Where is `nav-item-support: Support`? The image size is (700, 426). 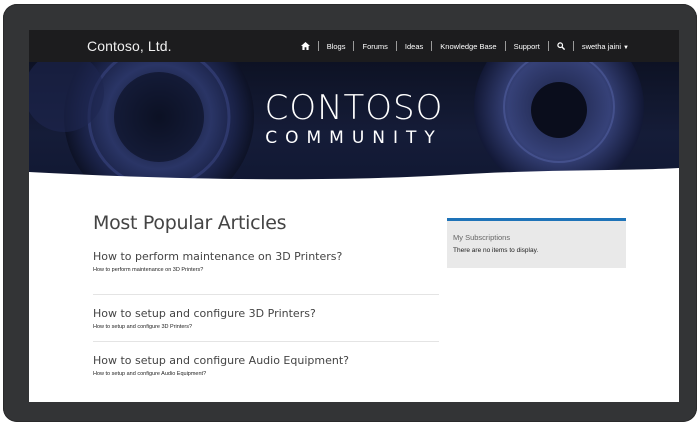
nav-item-support: Support is located at coordinates (527, 46).